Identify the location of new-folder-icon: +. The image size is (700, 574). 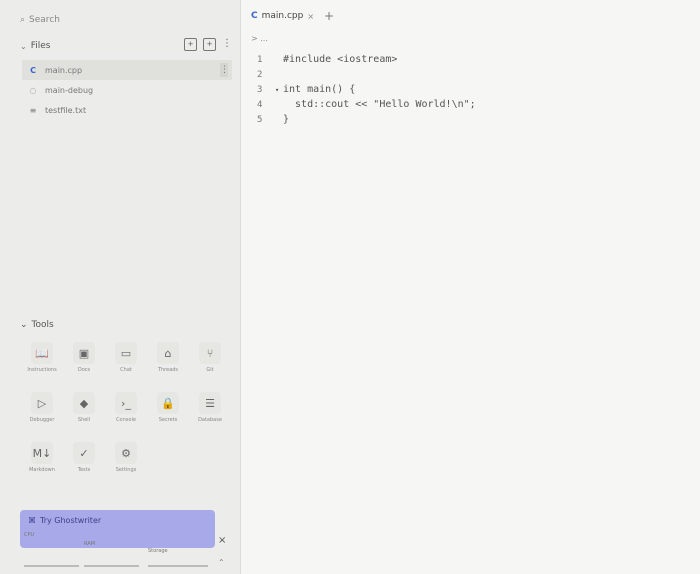
(209, 44).